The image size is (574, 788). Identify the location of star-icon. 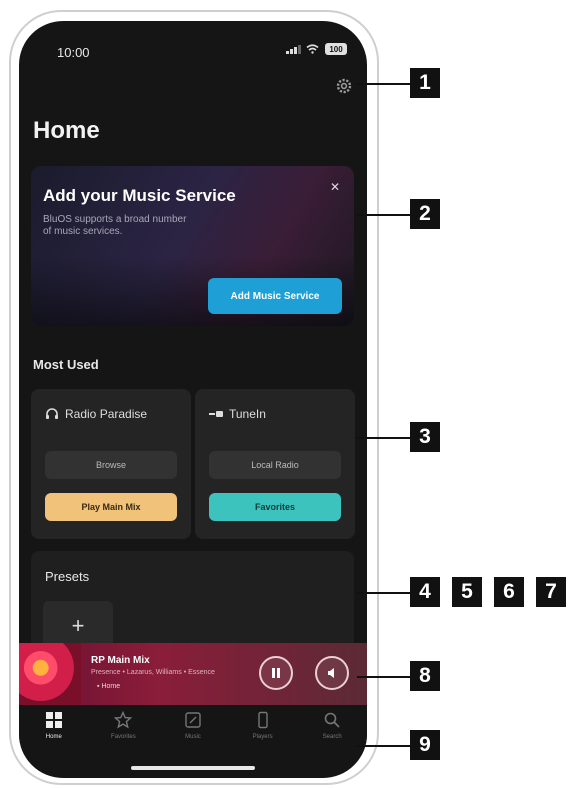
(123, 720).